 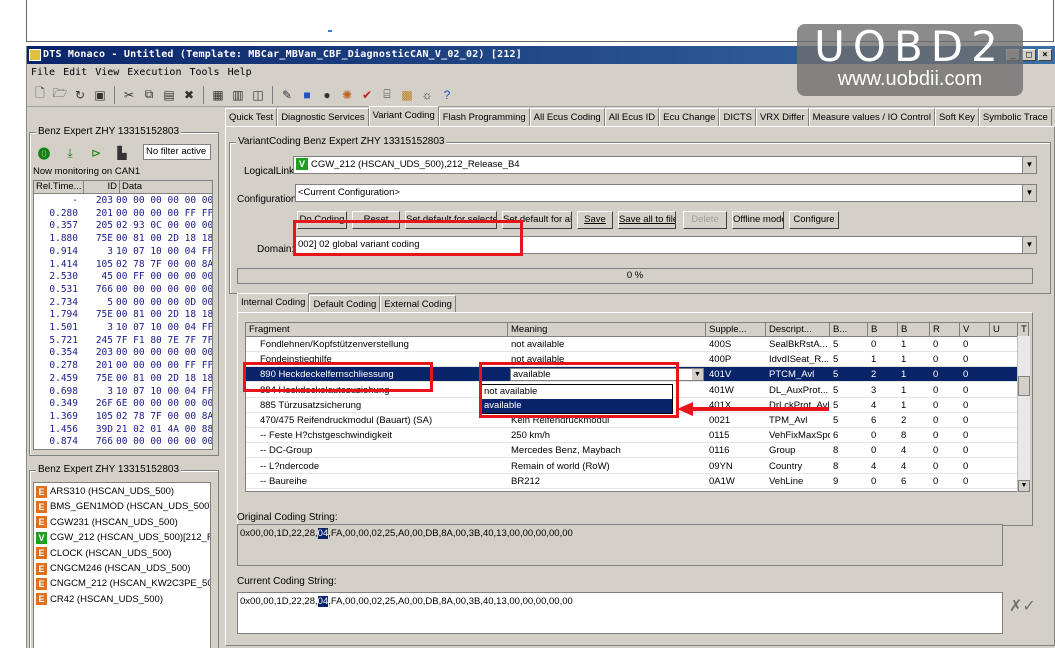 What do you see at coordinates (814, 220) in the screenshot?
I see `configure-button: Configure` at bounding box center [814, 220].